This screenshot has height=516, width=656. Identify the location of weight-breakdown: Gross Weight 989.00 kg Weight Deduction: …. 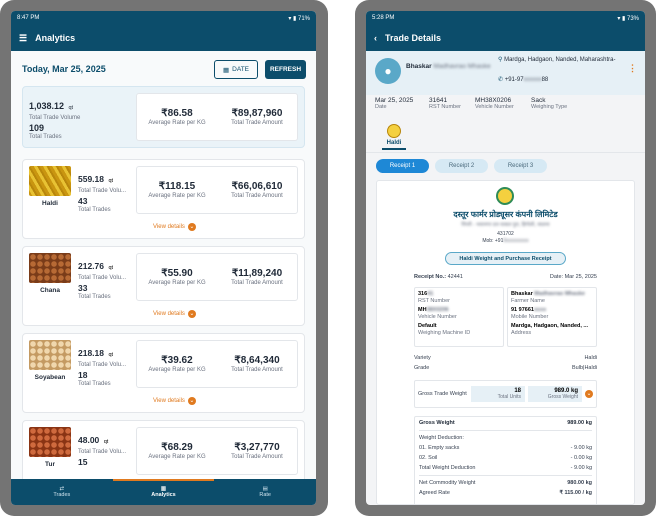
(505, 460).